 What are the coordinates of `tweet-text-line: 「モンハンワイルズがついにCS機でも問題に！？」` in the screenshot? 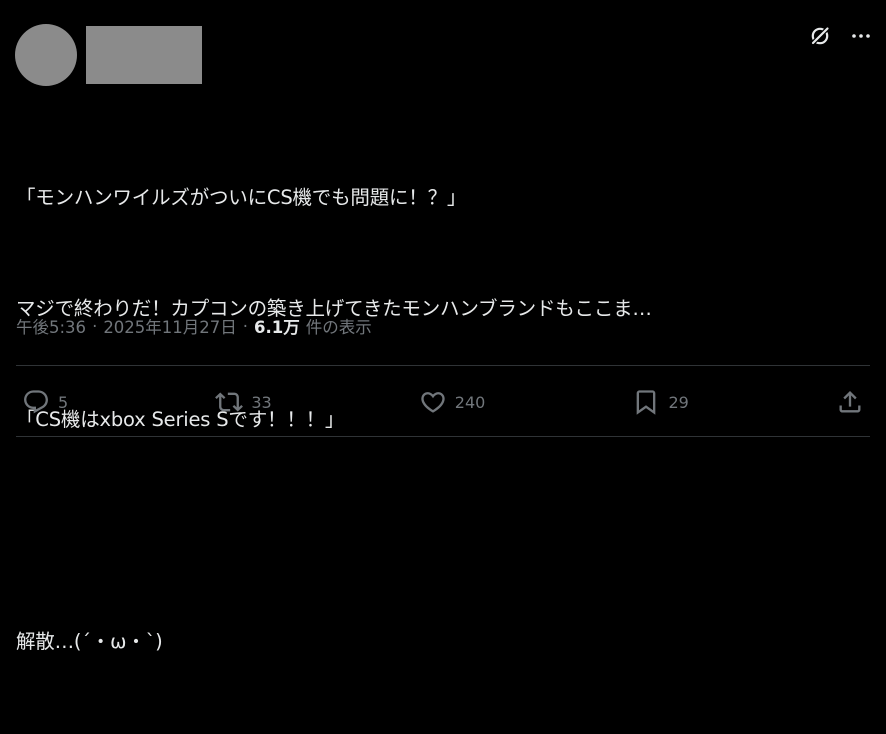 It's located at (241, 197).